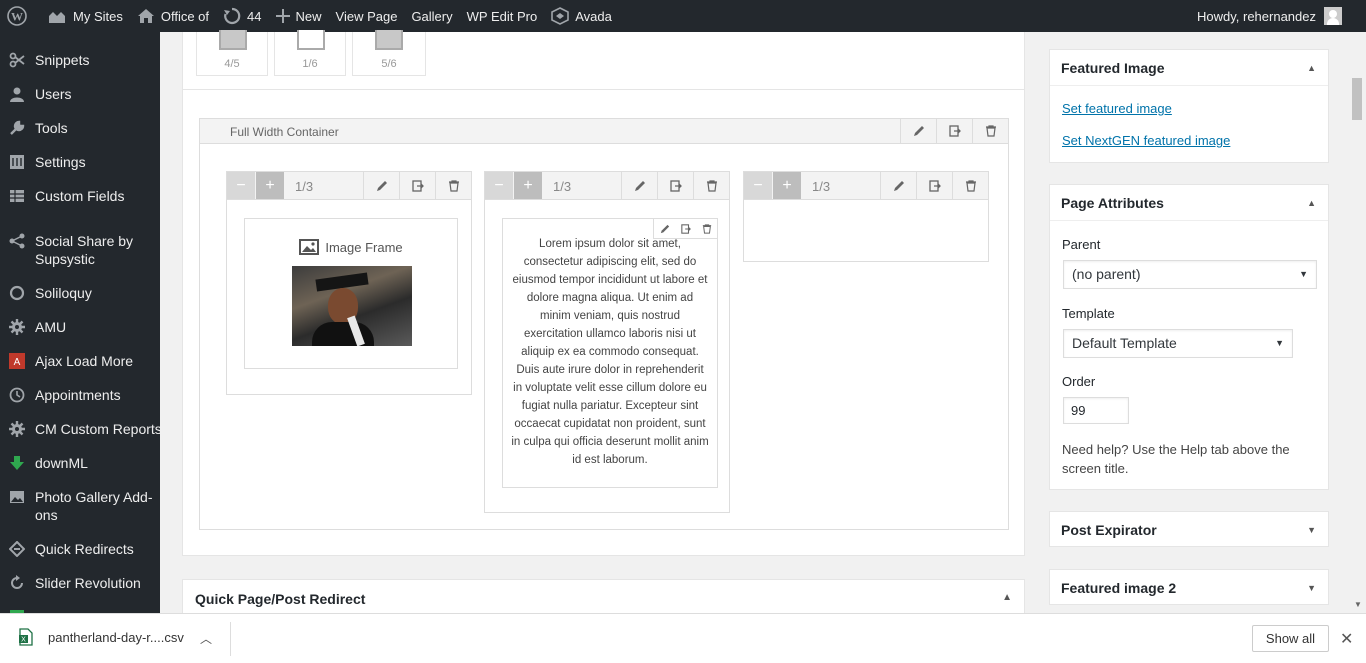  Describe the element at coordinates (17, 362) in the screenshot. I see `svg-text: A` at that location.